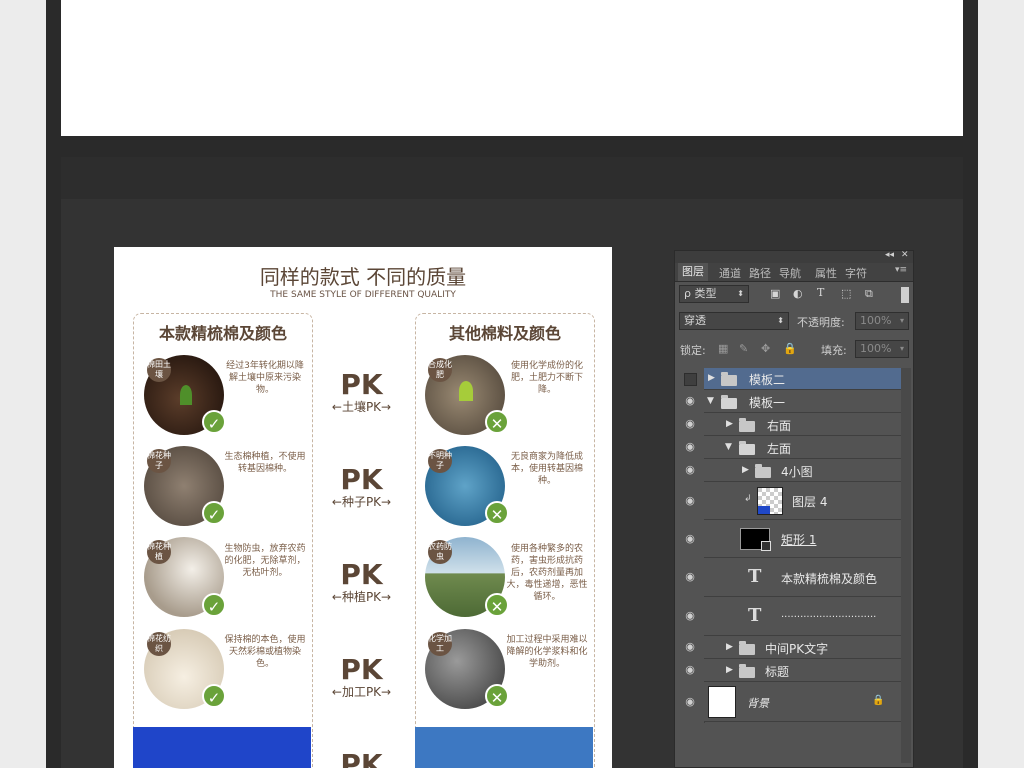  Describe the element at coordinates (546, 378) in the screenshot. I see `item-desc: 使用化学成份的化肥，土肥力不断下降。` at that location.